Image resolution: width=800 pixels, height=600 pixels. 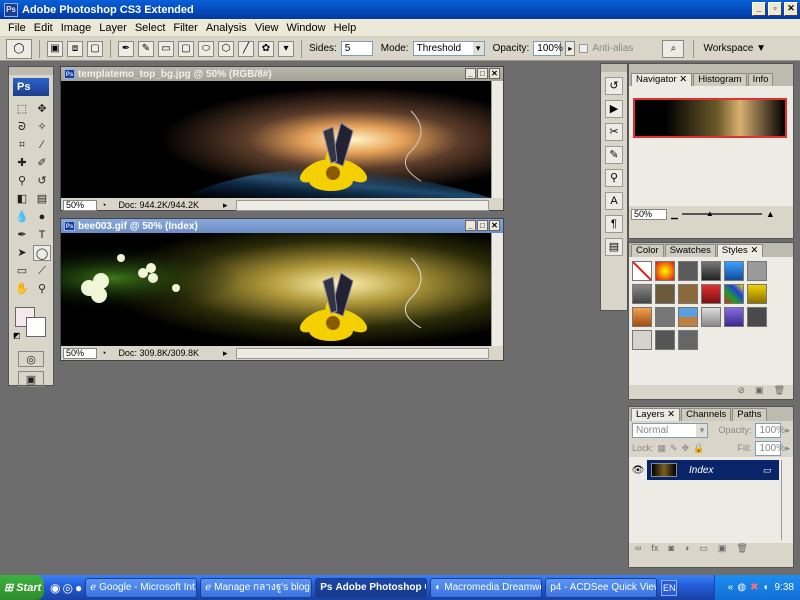 What do you see at coordinates (67, 588) in the screenshot?
I see `quick-launch-app-icon: ◎` at bounding box center [67, 588].